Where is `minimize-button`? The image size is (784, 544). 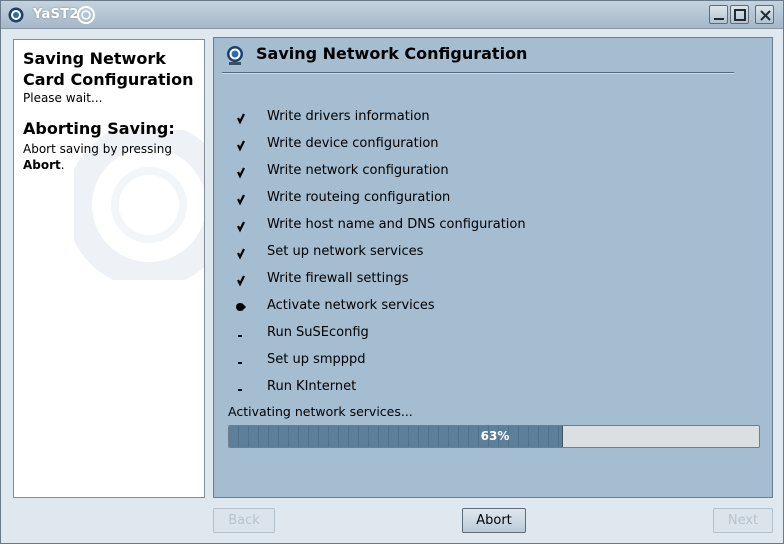 minimize-button is located at coordinates (718, 14).